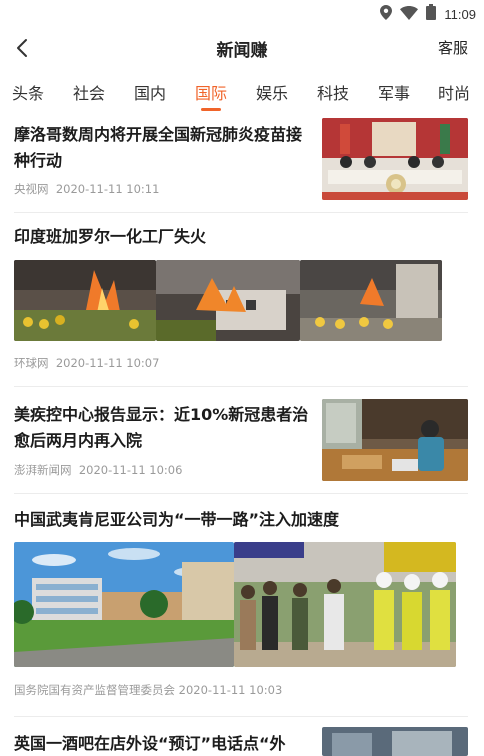 This screenshot has width=484, height=756. Describe the element at coordinates (177, 519) in the screenshot. I see `news-title: 中国武夷肯尼亚公司为“一带一路”注入加速度` at that location.